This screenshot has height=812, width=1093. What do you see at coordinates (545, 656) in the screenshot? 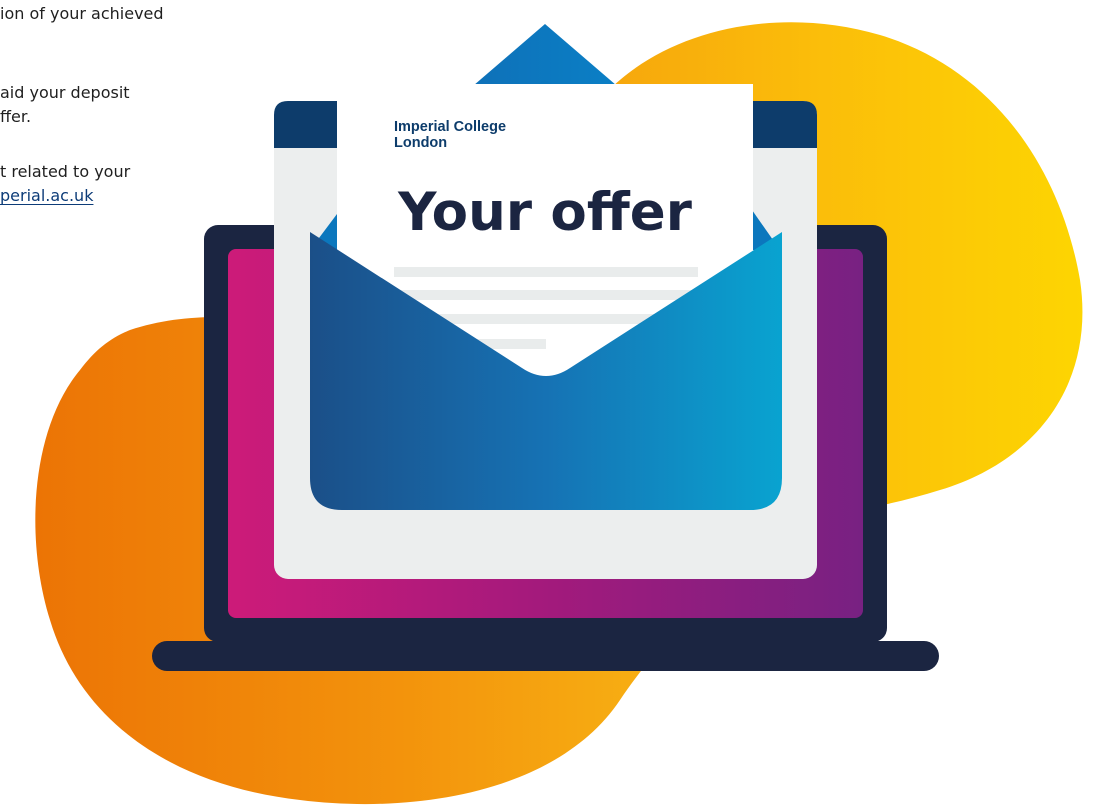
I see `laptop-base` at bounding box center [545, 656].